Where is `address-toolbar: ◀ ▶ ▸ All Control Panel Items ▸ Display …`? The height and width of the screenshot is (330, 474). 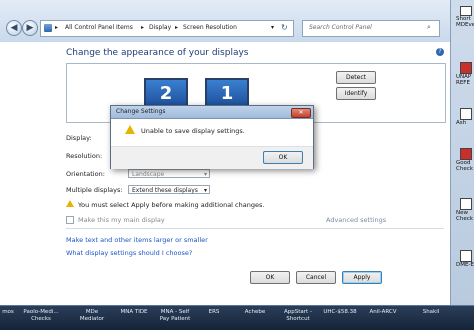
address-toolbar: ◀ ▶ ▸ All Control Panel Items ▸ Display … is located at coordinates (225, 21).